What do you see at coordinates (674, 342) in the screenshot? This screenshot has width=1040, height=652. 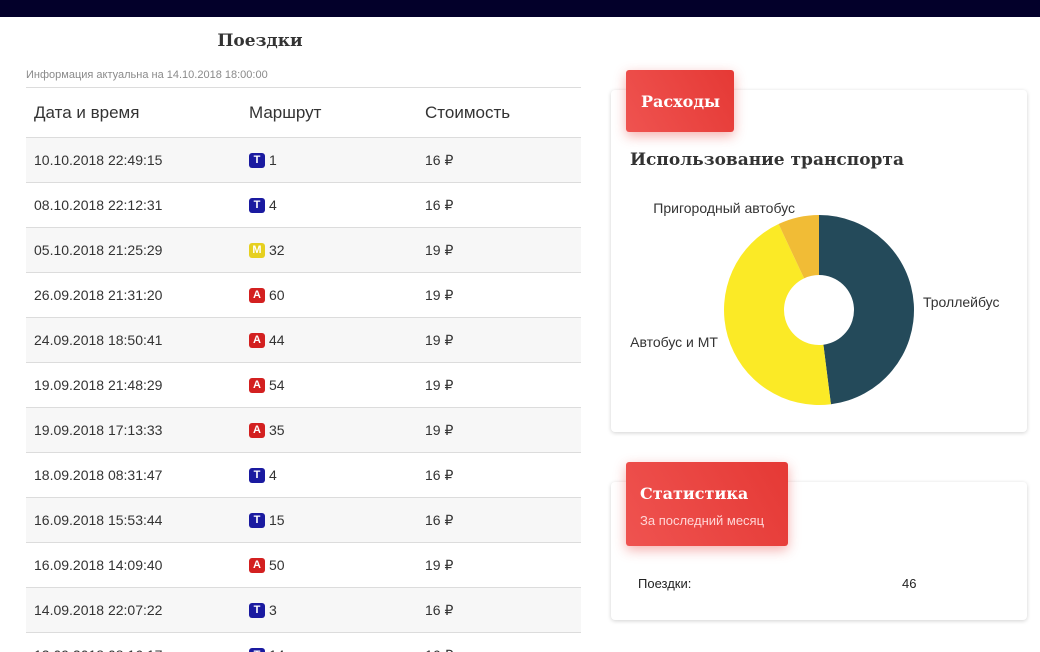 I see `pie-label: Автобус и МТ` at bounding box center [674, 342].